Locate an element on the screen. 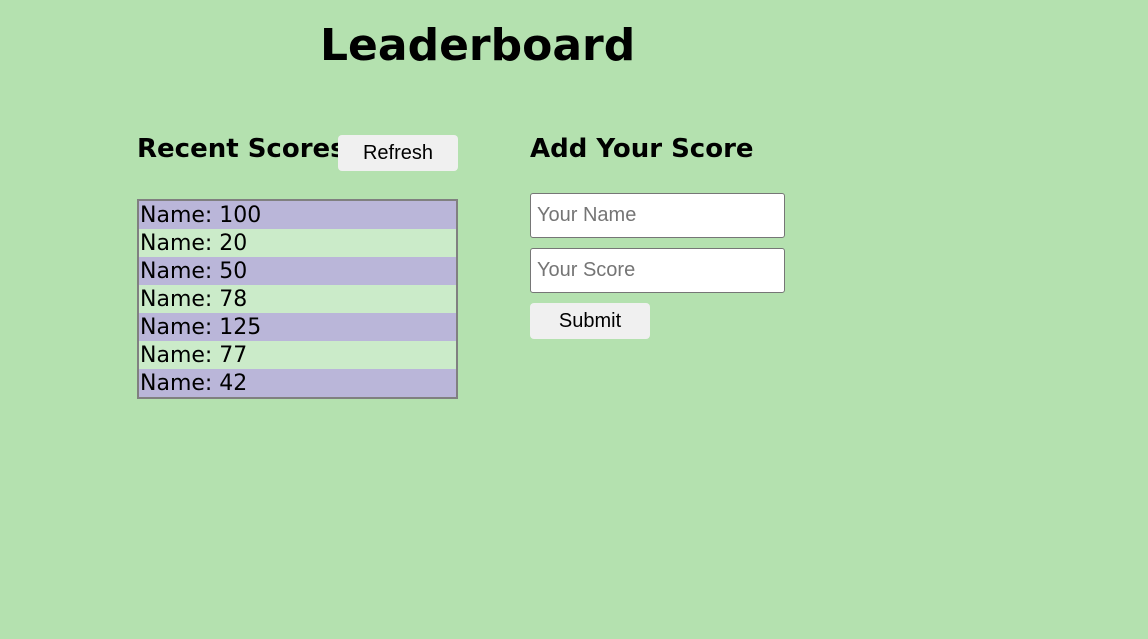 Image resolution: width=1148 pixels, height=639 pixels. score-input is located at coordinates (657, 270).